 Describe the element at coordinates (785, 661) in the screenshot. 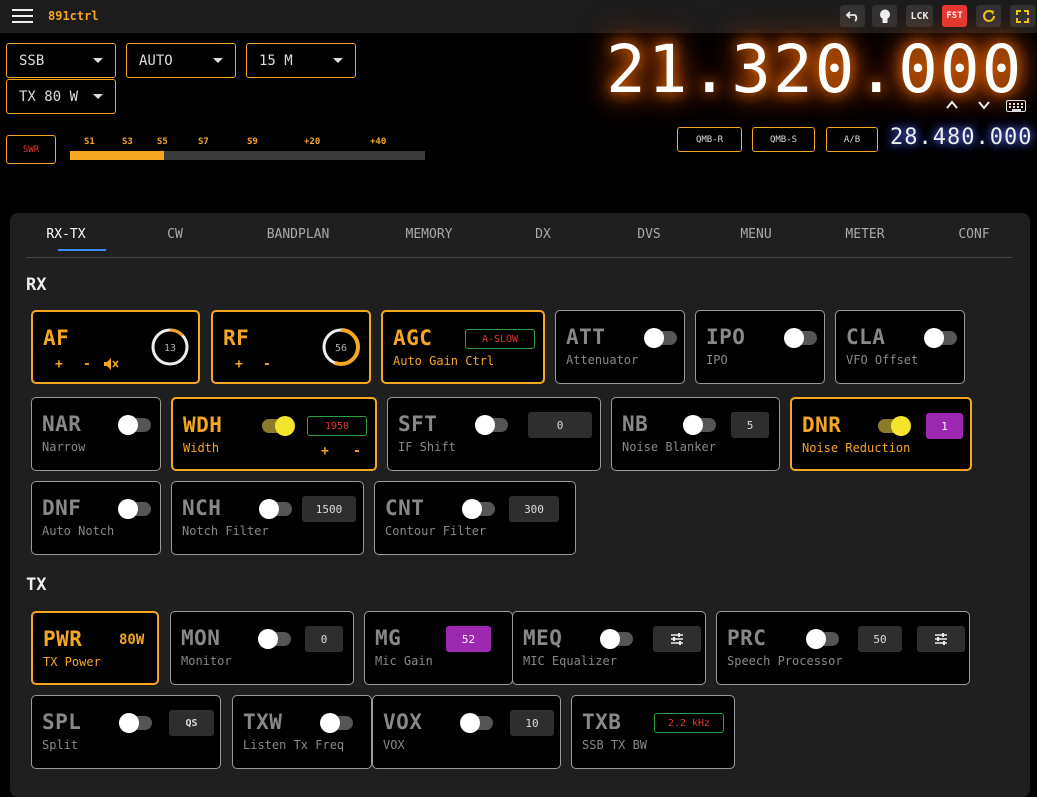

I see `prc-desc: Speech Processor` at that location.